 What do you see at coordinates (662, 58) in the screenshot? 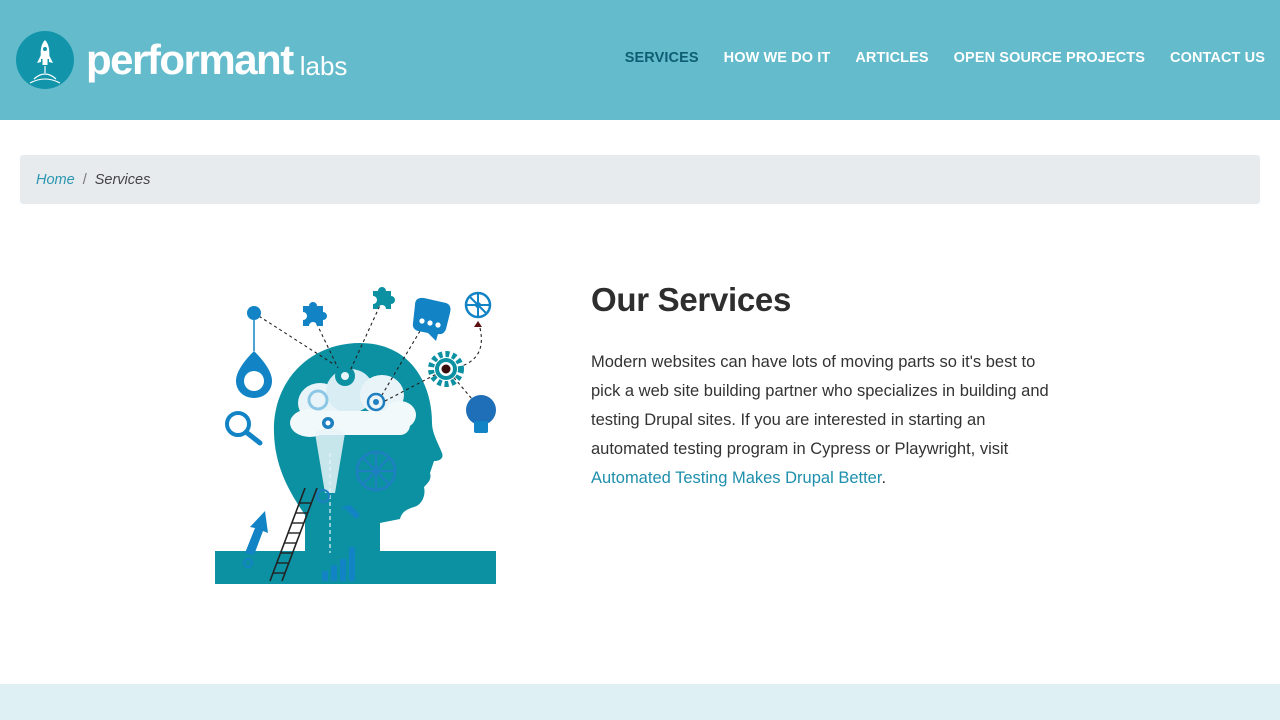
I see `nav-item-services: SERVICES` at bounding box center [662, 58].